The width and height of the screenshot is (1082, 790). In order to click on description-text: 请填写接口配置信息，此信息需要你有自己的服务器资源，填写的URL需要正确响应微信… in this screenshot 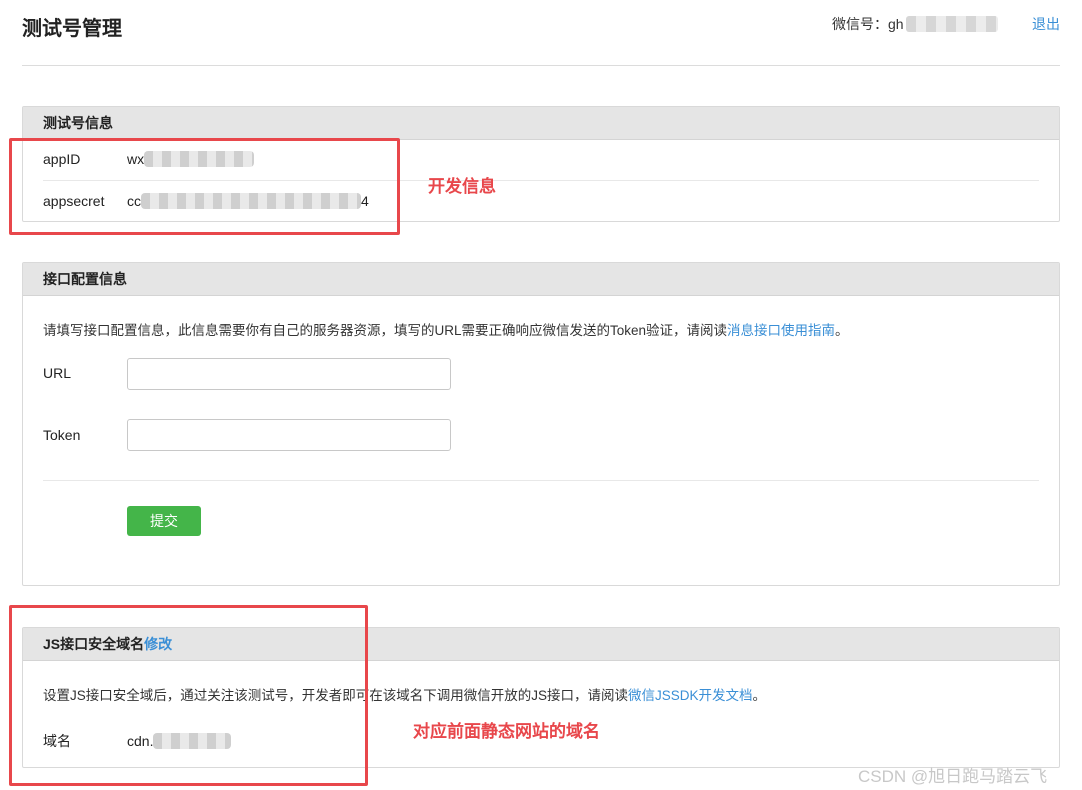, I will do `click(385, 330)`.